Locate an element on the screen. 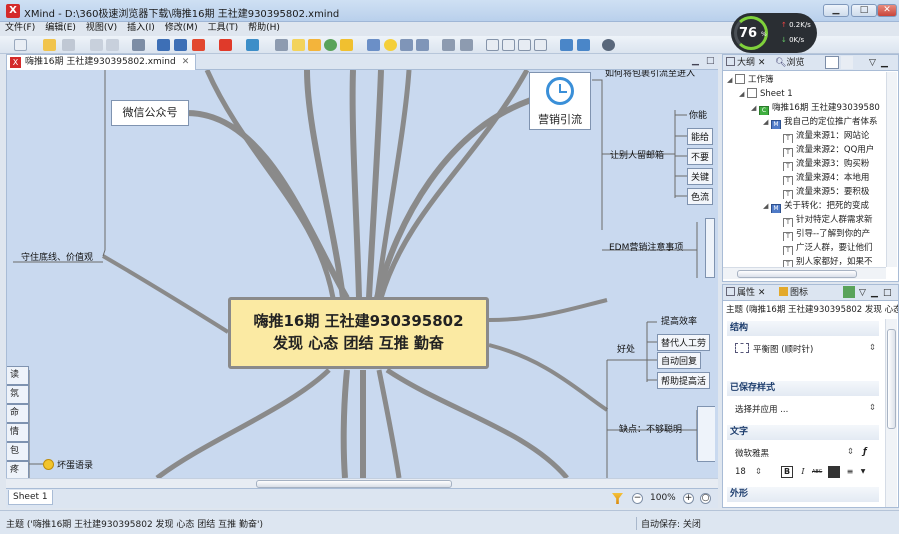 This screenshot has width=899, height=534. vchar-item: 氛 is located at coordinates (18, 394).